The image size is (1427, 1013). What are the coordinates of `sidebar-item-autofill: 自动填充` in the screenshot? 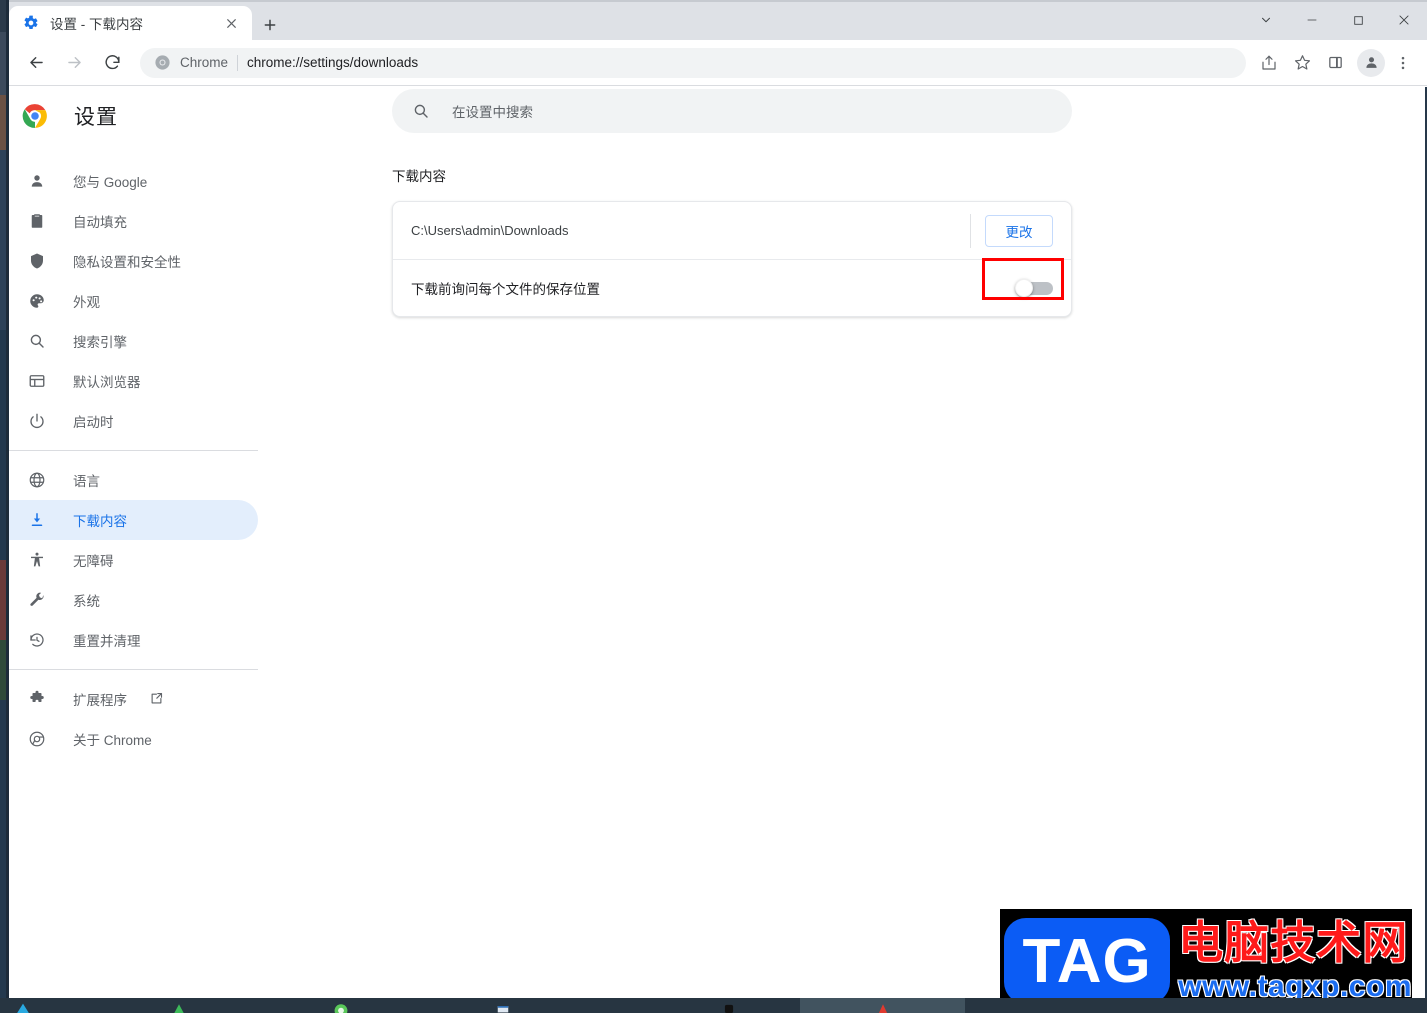 It's located at (133, 221).